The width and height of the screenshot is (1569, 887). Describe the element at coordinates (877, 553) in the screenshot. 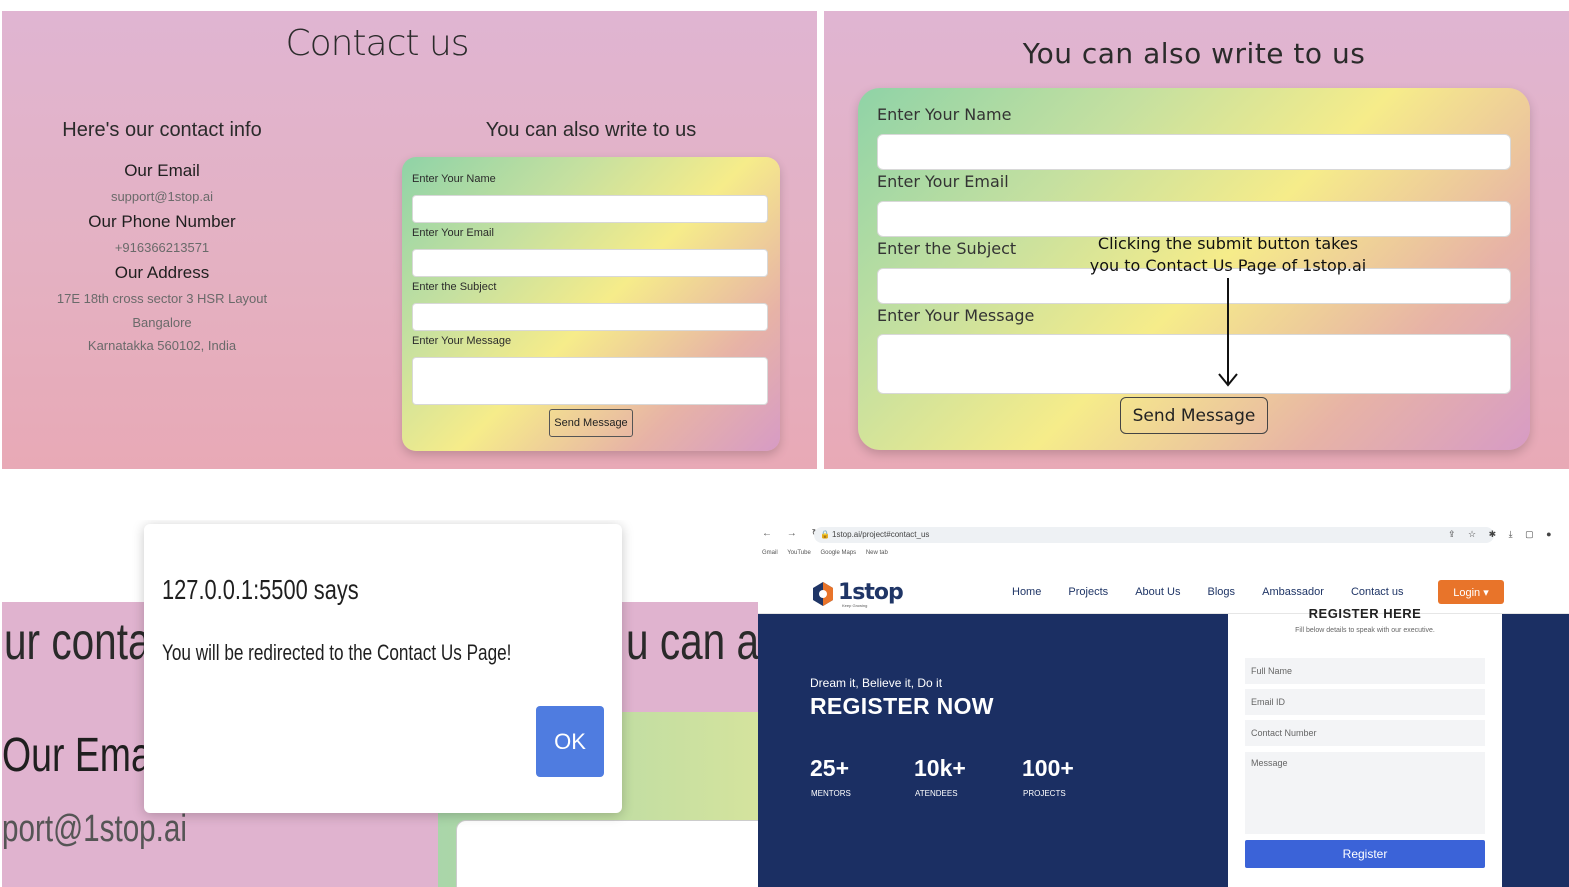

I see `bookmark-new-tab: New tab` at that location.